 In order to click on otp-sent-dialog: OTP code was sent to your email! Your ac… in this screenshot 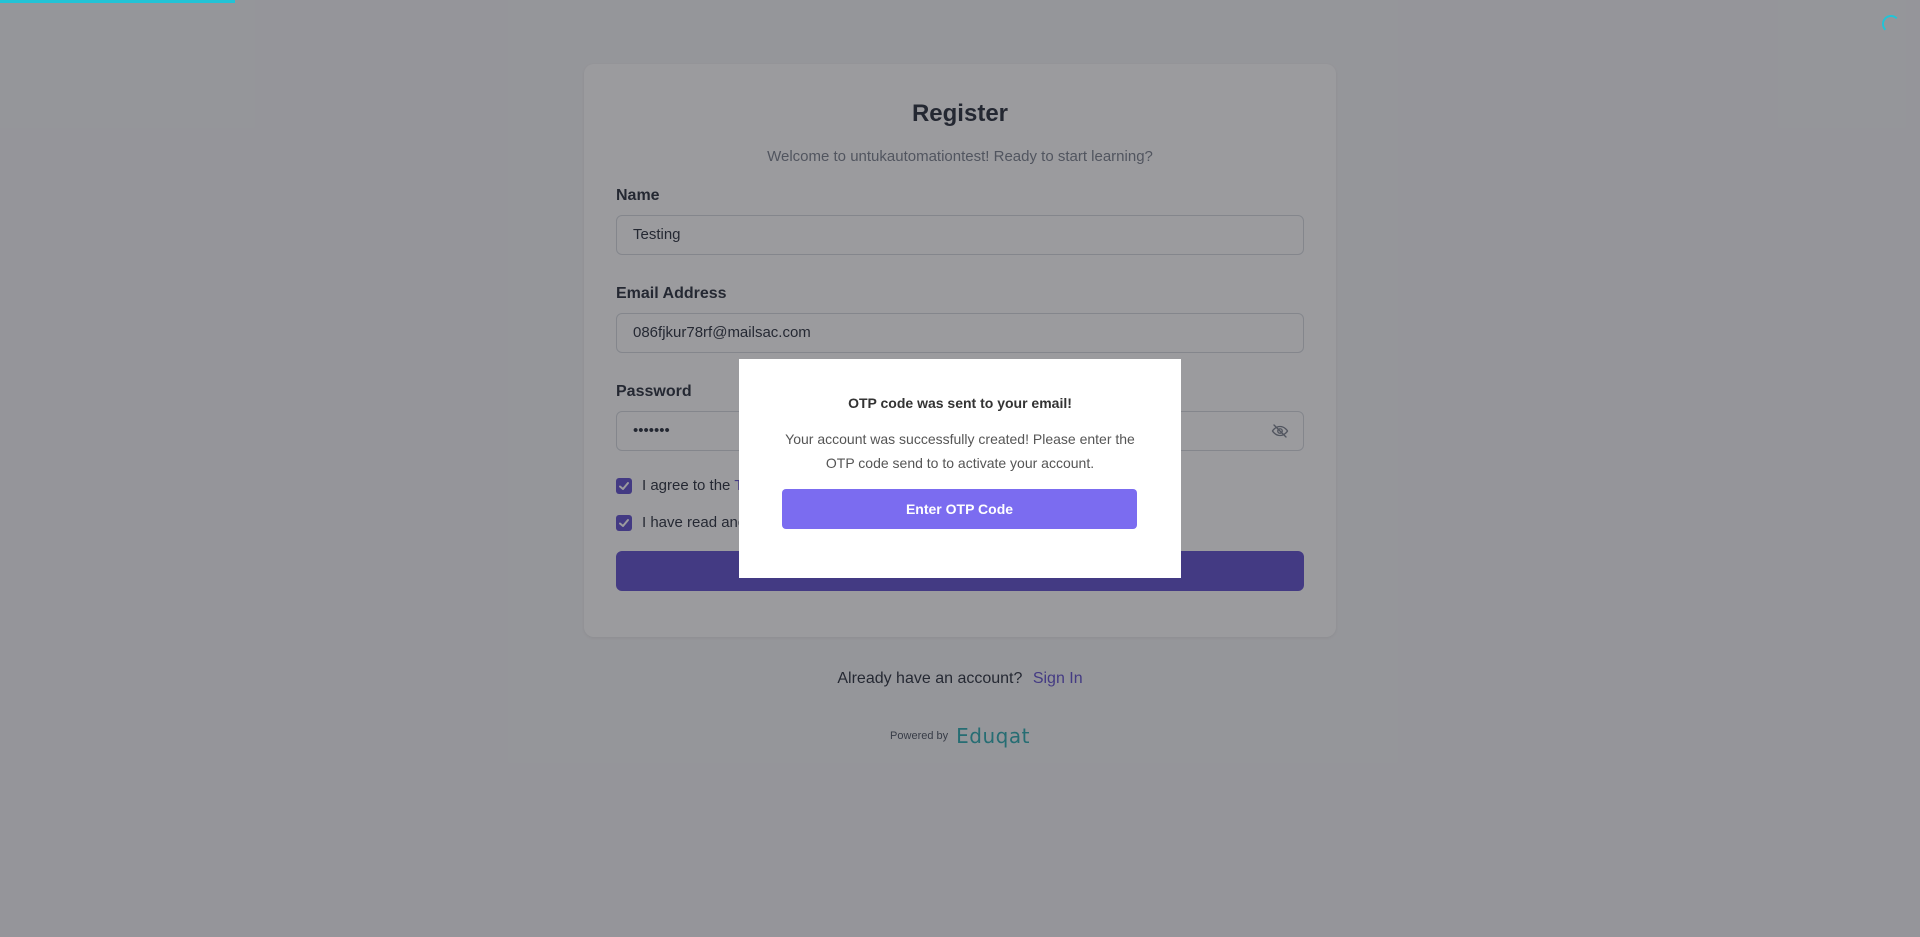, I will do `click(960, 468)`.